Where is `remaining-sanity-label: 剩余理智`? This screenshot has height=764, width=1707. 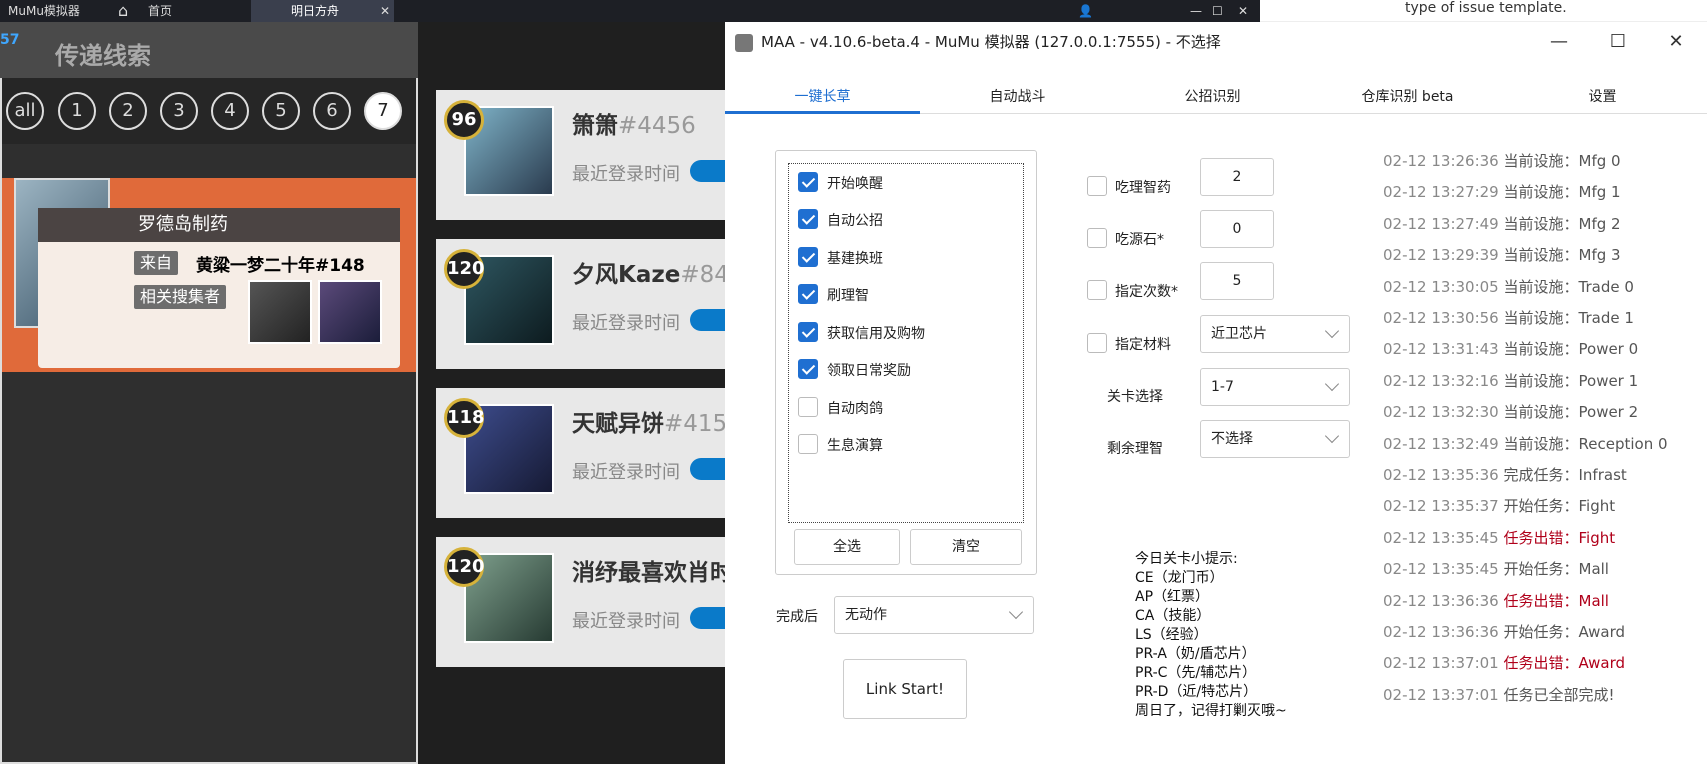 remaining-sanity-label: 剩余理智 is located at coordinates (1135, 449).